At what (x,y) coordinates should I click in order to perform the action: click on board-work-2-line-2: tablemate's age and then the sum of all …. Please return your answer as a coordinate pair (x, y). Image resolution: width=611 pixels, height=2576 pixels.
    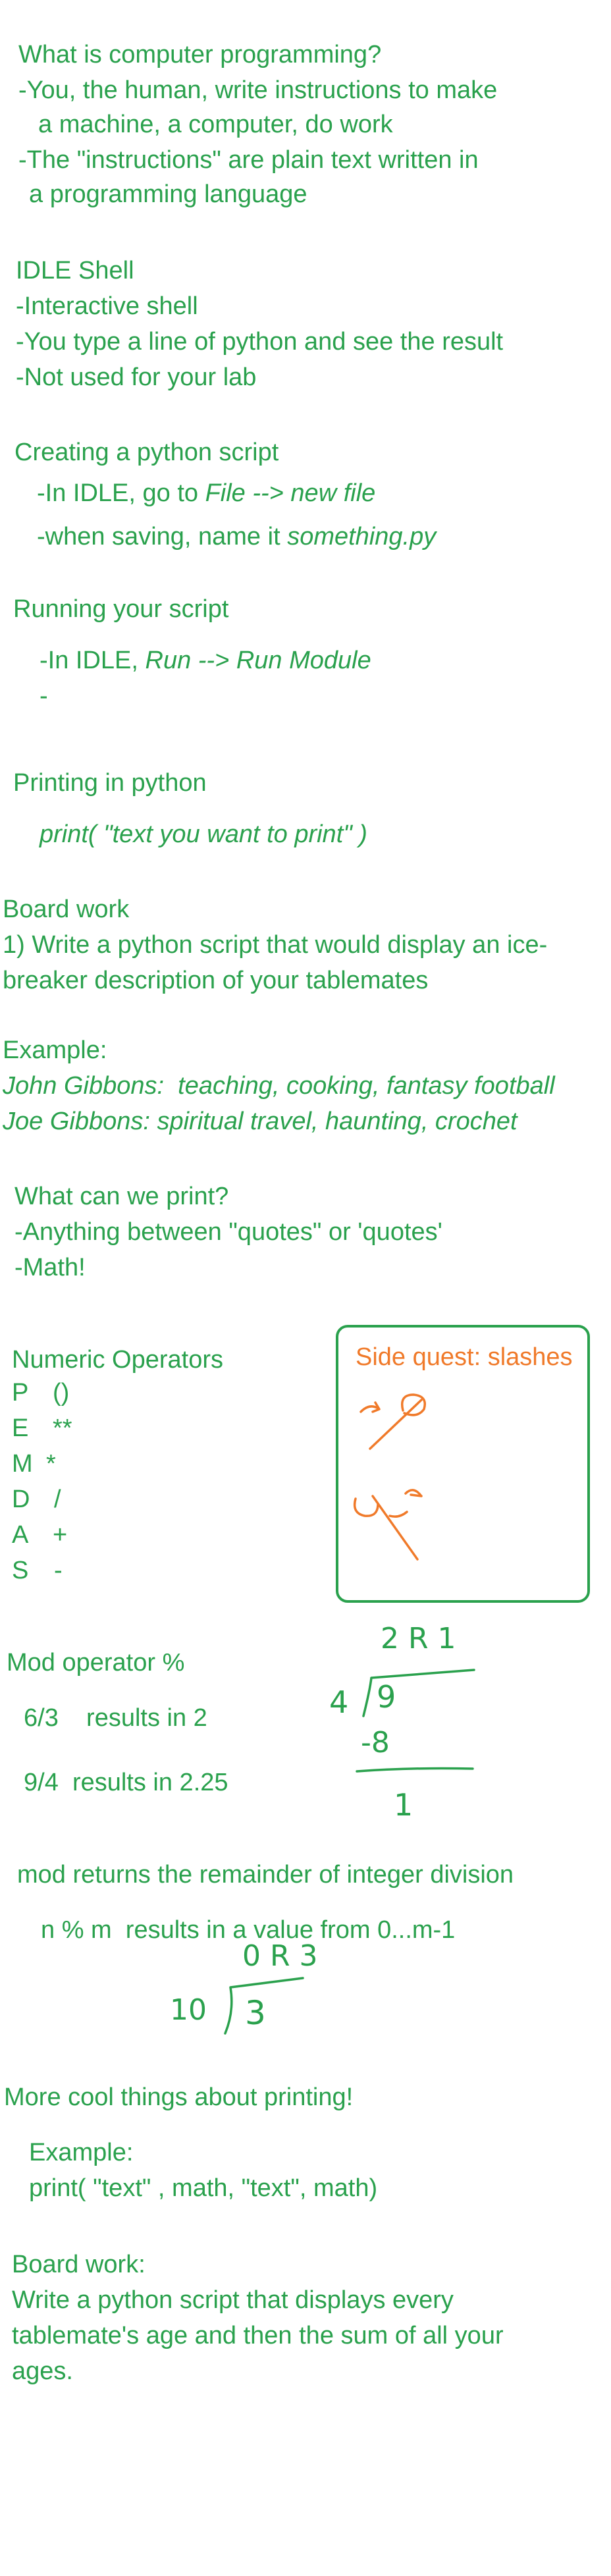
    Looking at the image, I should click on (258, 2335).